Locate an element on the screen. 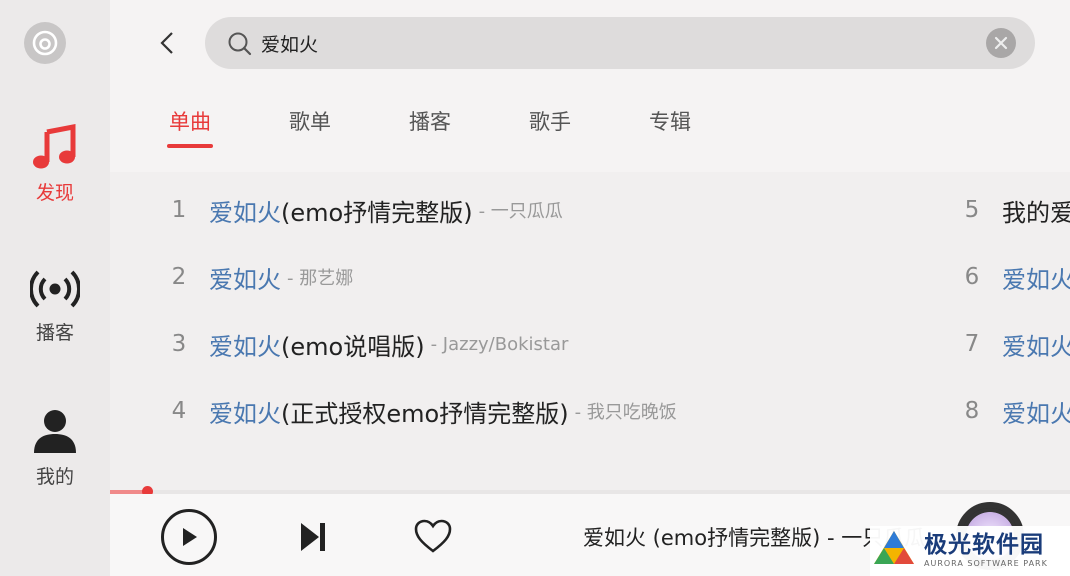  song-index: 3 is located at coordinates (179, 344).